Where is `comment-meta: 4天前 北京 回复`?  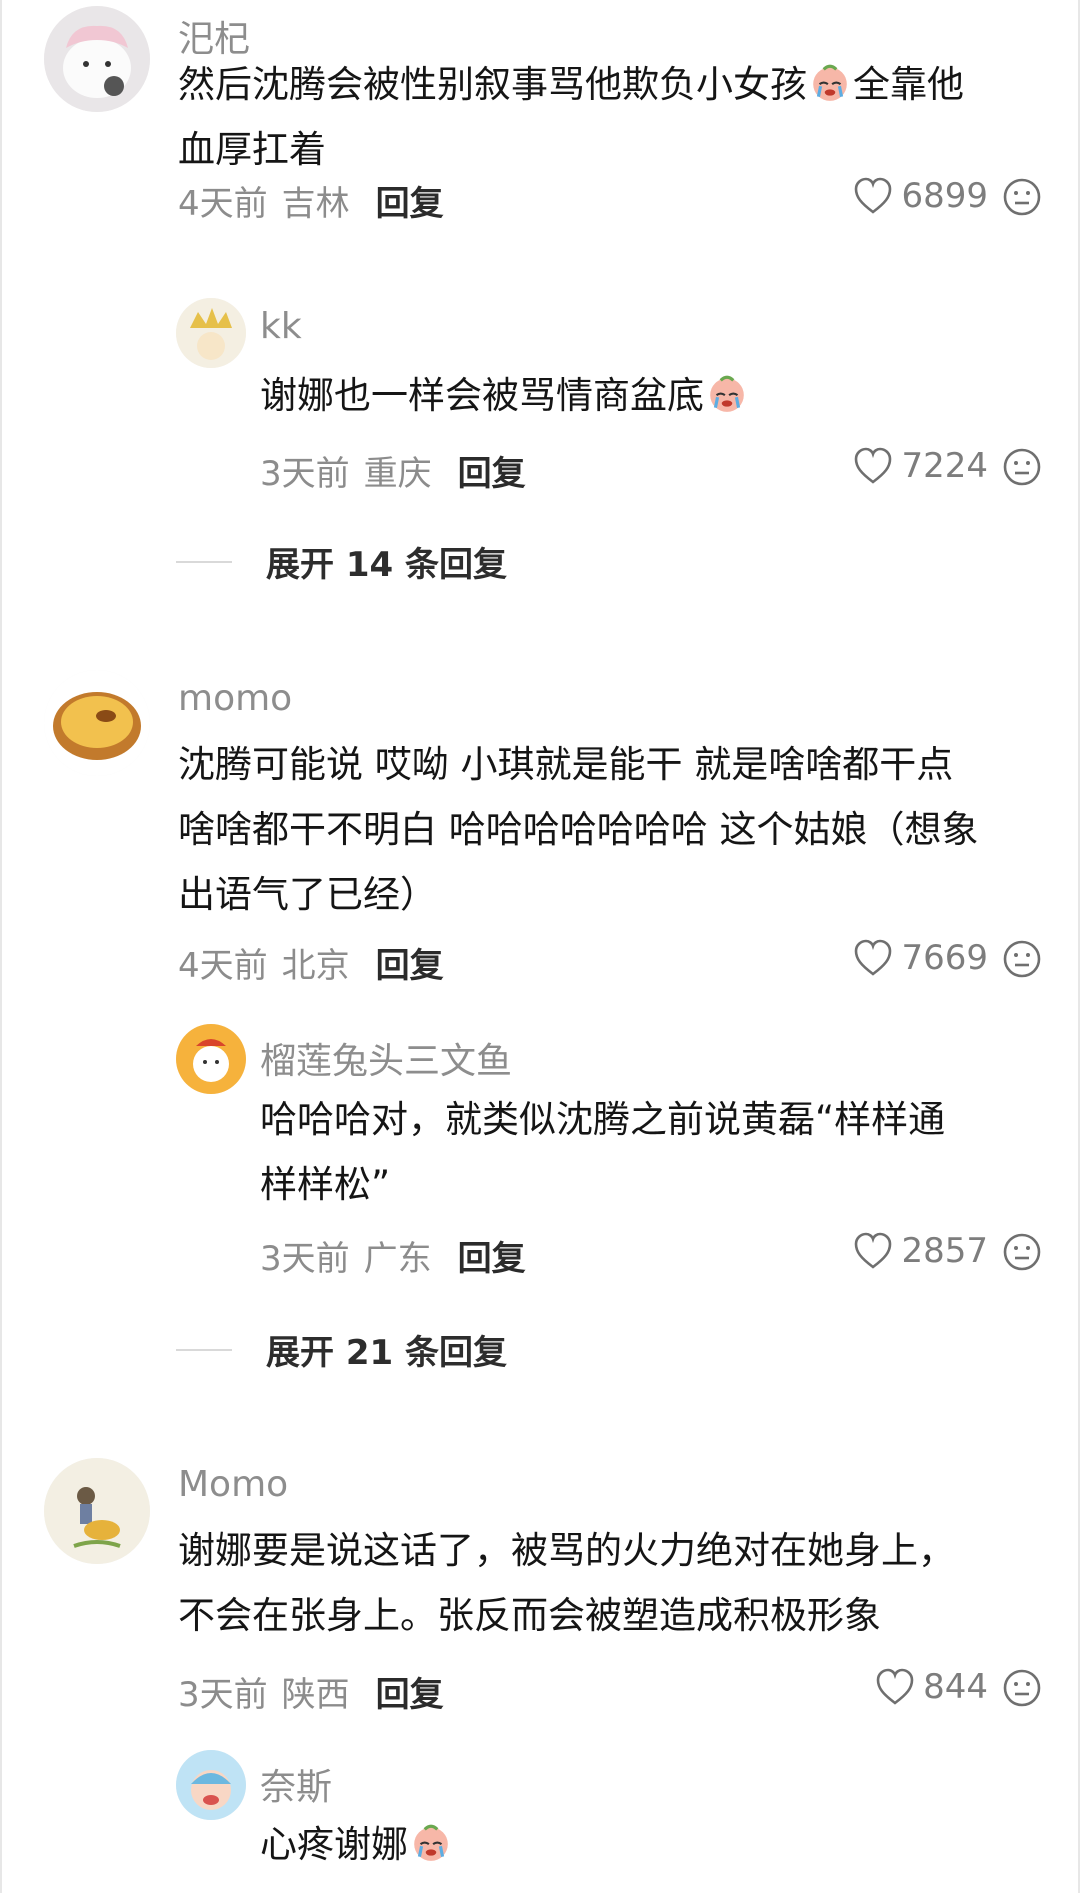
comment-meta: 4天前 北京 回复 is located at coordinates (311, 962).